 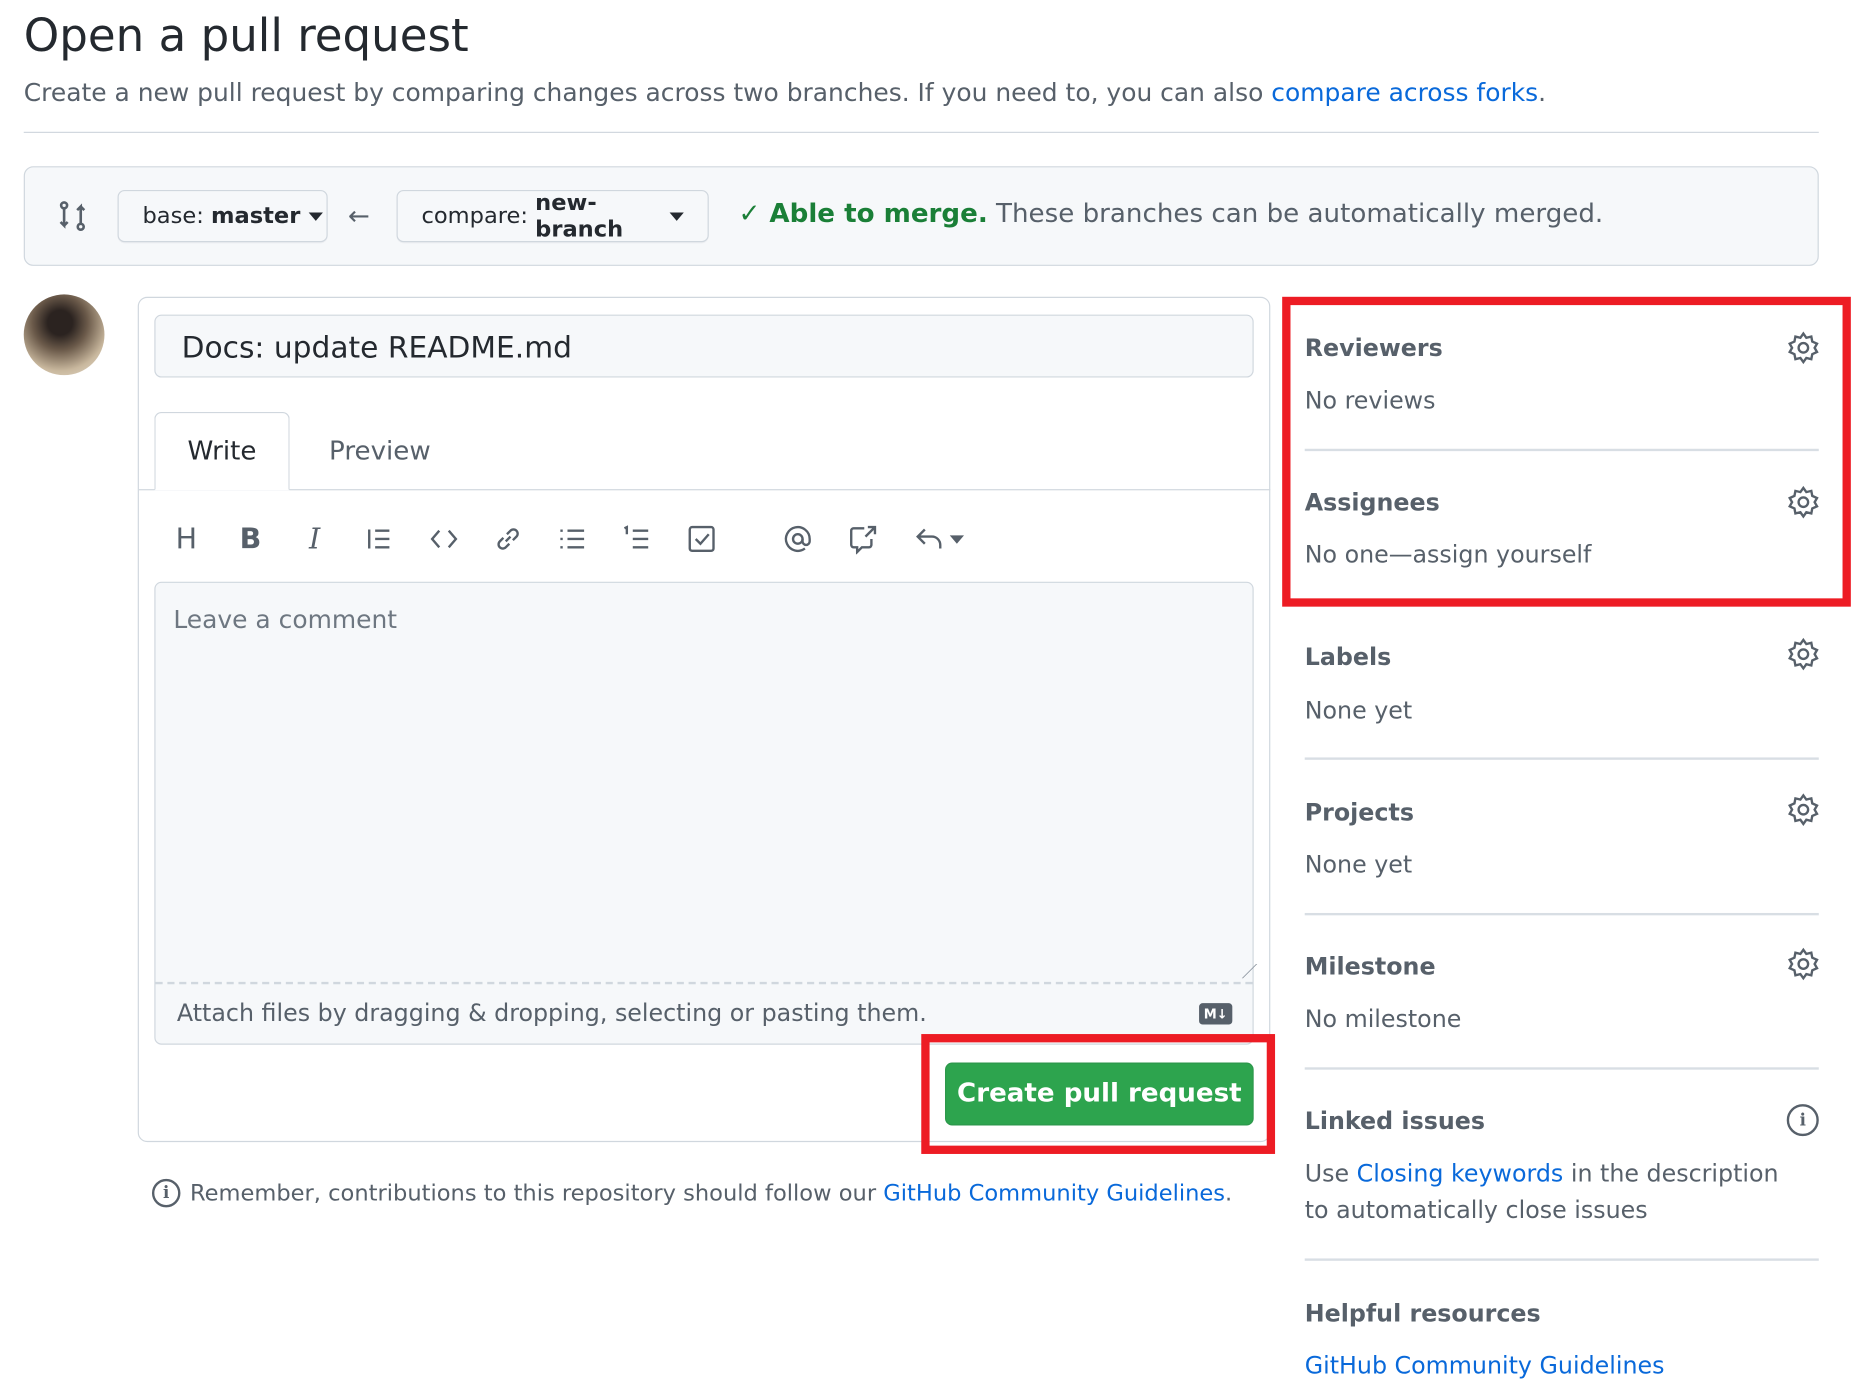 I want to click on italic-icon: I, so click(x=314, y=539).